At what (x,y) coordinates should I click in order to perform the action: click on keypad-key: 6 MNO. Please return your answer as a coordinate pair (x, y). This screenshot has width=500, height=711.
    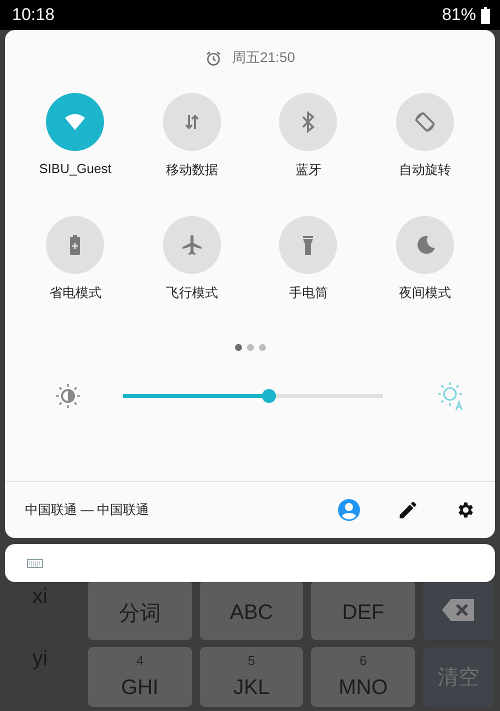
    Looking at the image, I should click on (363, 677).